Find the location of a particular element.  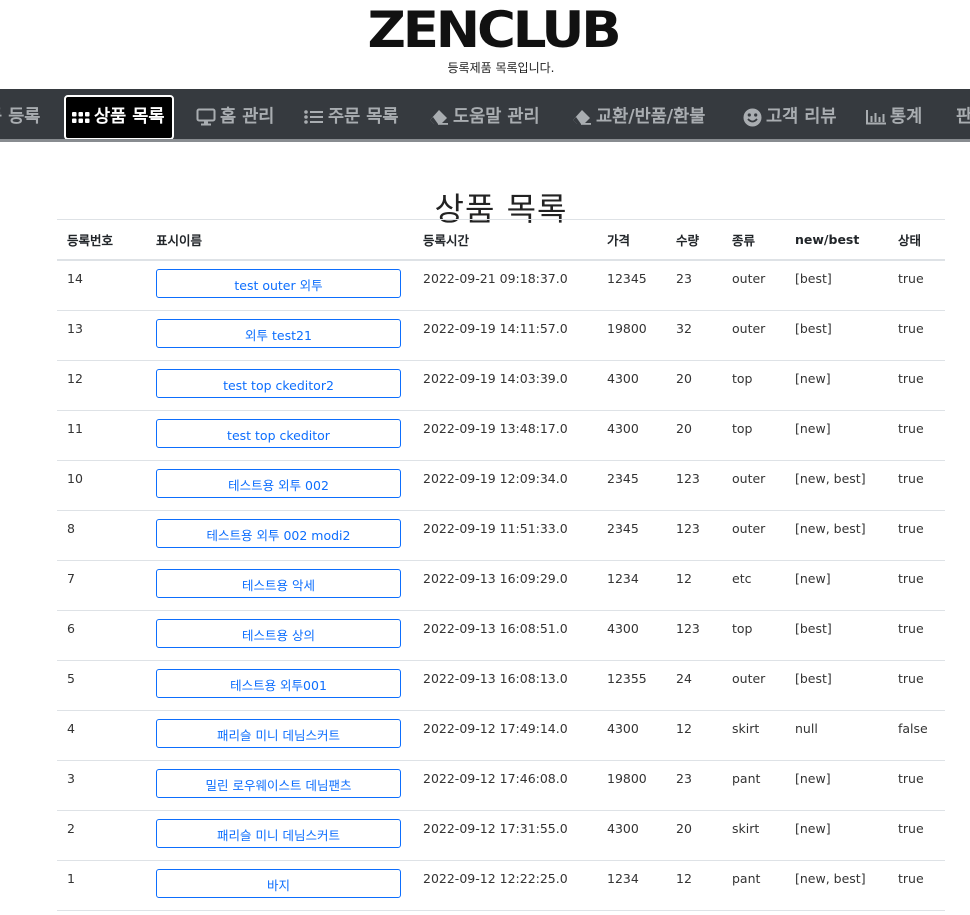

nav-item-returns: 교환/반품/환불 is located at coordinates (638, 117).